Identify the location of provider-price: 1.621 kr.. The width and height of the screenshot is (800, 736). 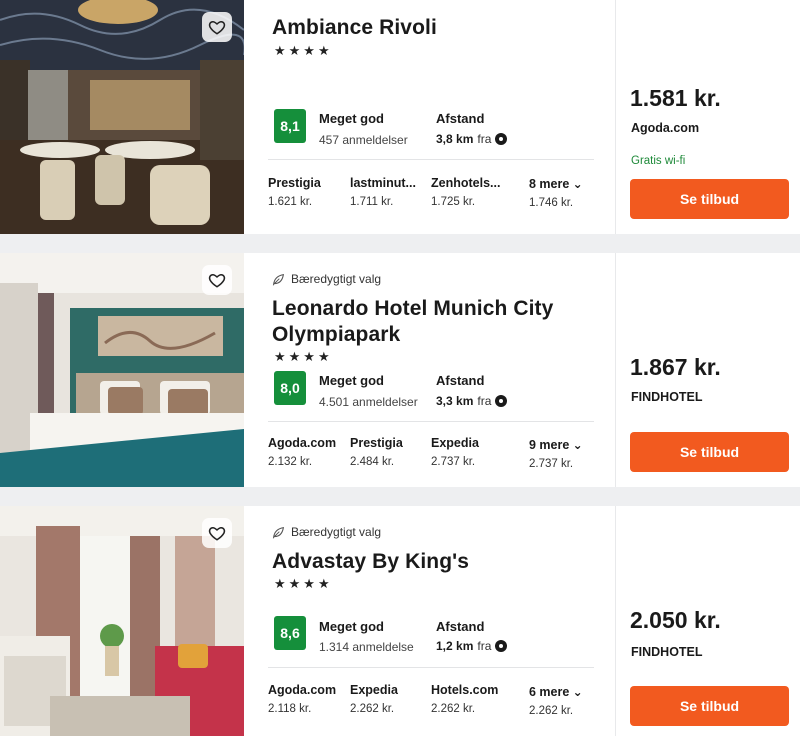
(290, 202).